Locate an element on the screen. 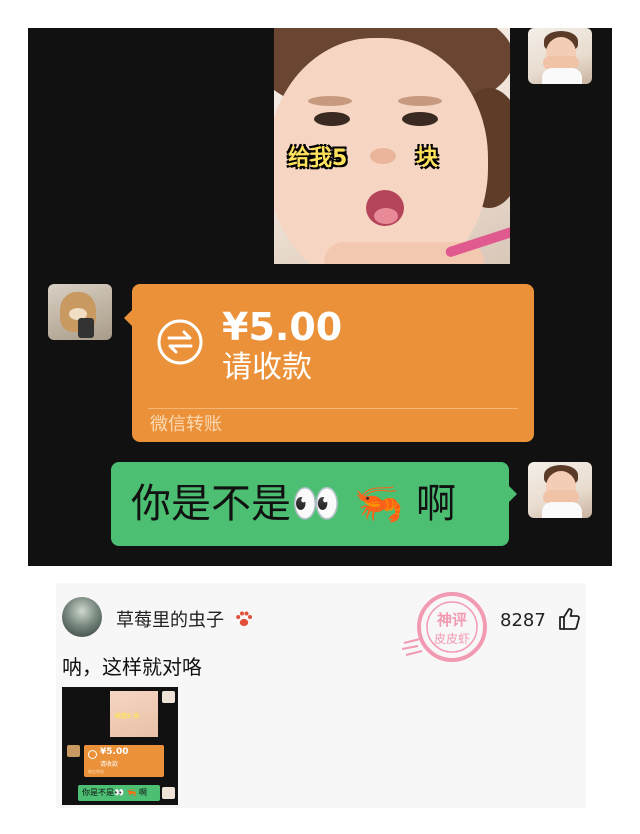 This screenshot has width=640, height=834. paw-icon is located at coordinates (244, 619).